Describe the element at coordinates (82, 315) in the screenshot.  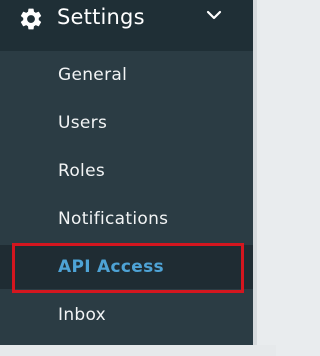
I see `menu-item-label: Inbox` at that location.